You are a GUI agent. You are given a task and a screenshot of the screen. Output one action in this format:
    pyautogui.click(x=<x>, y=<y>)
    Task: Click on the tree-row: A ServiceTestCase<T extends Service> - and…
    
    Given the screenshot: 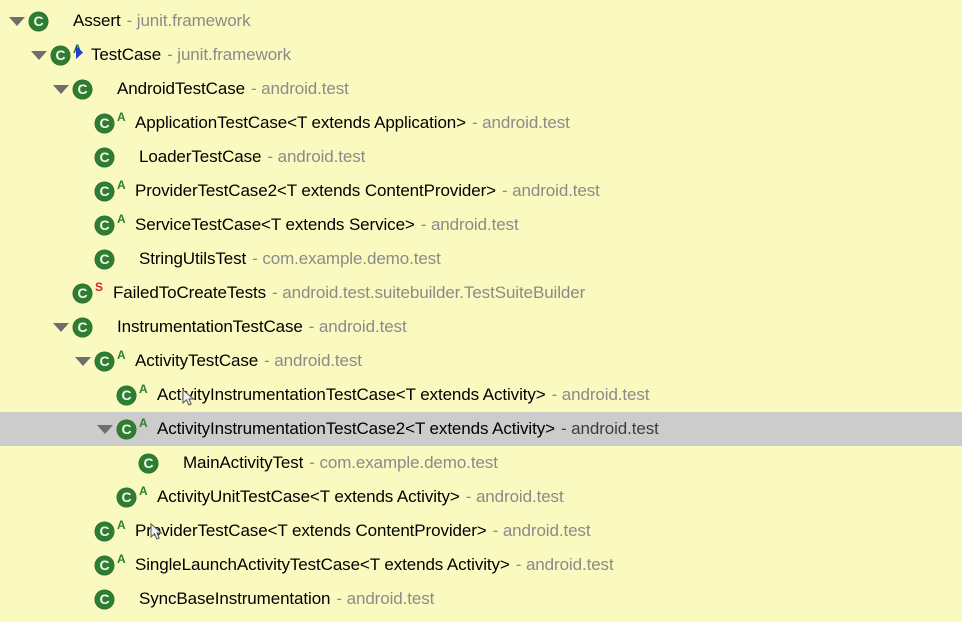 What is the action you would take?
    pyautogui.click(x=481, y=225)
    